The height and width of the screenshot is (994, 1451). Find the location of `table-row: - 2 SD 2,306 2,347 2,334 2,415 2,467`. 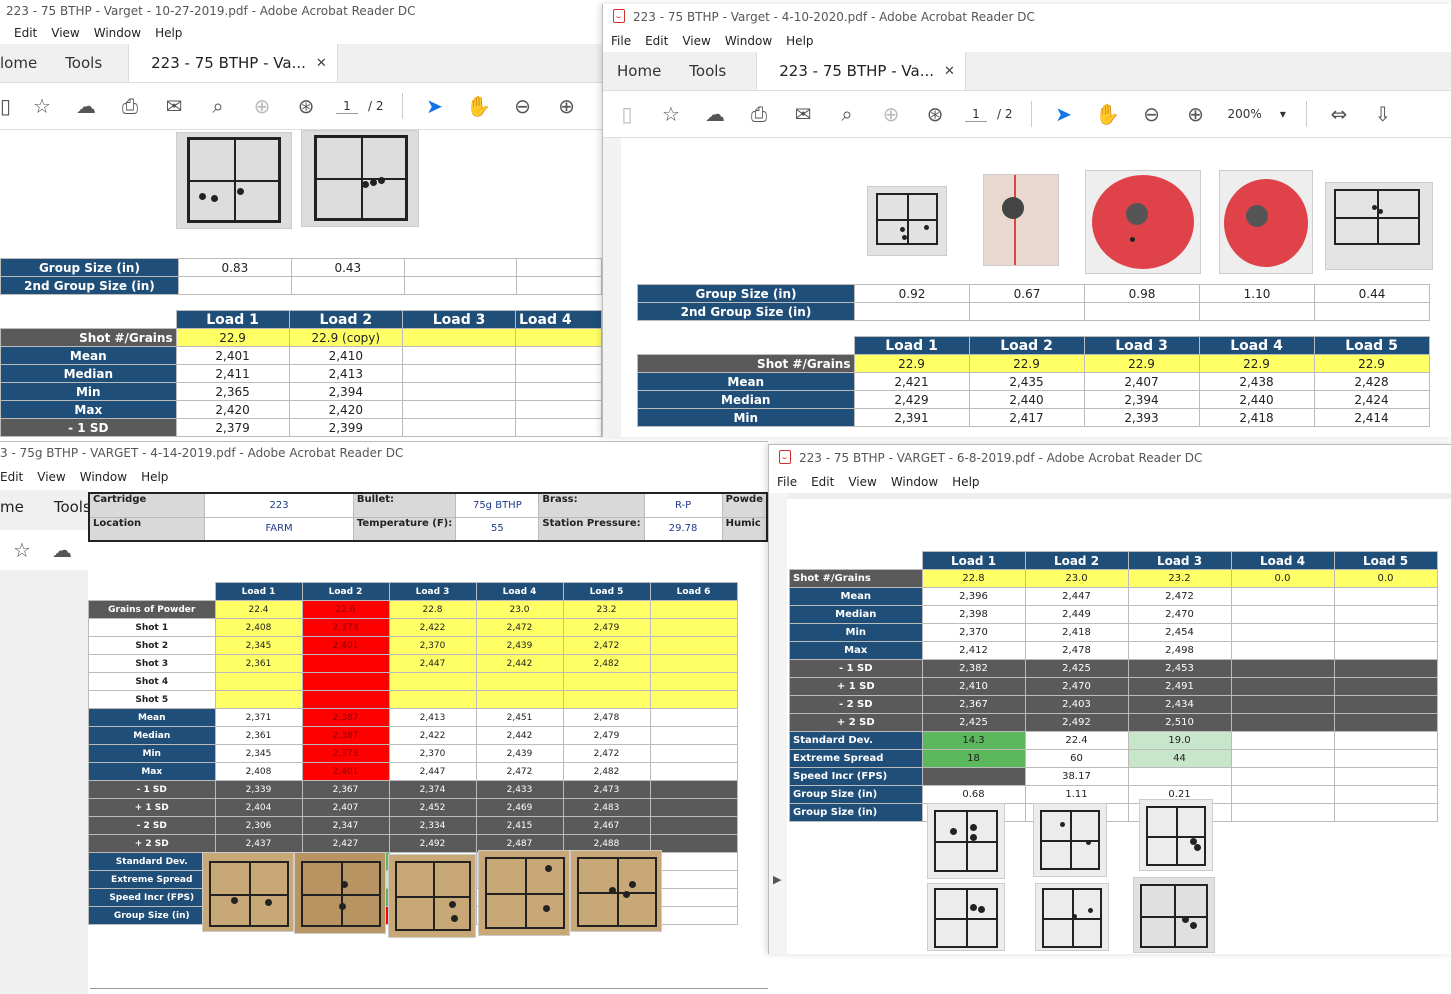

table-row: - 2 SD 2,306 2,347 2,334 2,415 2,467 is located at coordinates (413, 825).